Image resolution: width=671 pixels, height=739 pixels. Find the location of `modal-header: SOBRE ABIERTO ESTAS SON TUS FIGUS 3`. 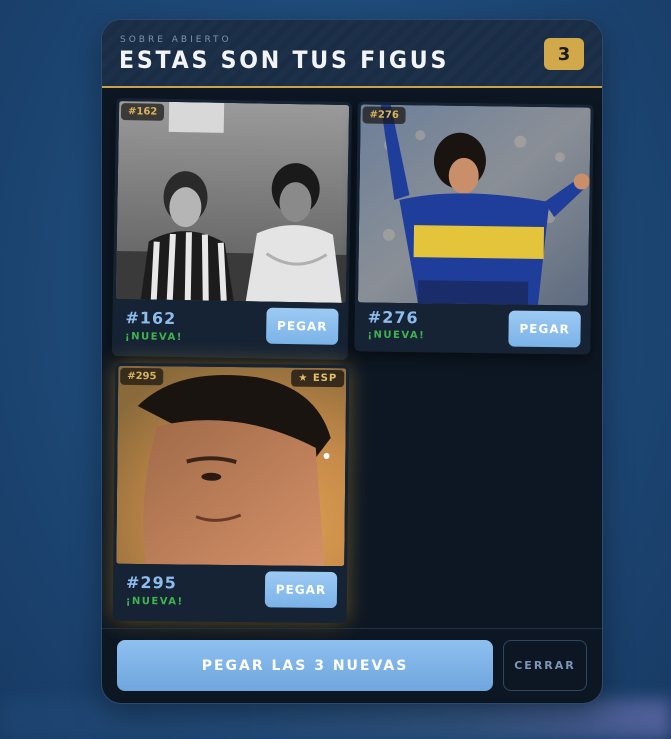

modal-header: SOBRE ABIERTO ESTAS SON TUS FIGUS 3 is located at coordinates (352, 54).